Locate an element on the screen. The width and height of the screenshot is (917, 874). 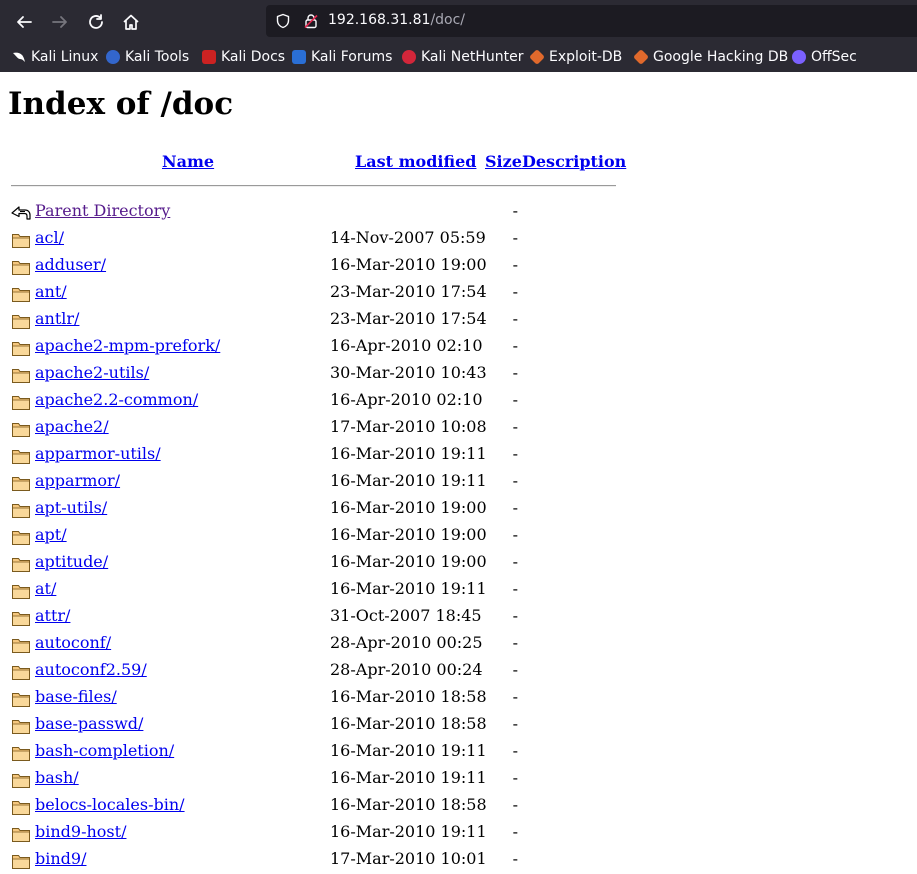
address-bar: 192.168.31.81/doc/ is located at coordinates (591, 21).